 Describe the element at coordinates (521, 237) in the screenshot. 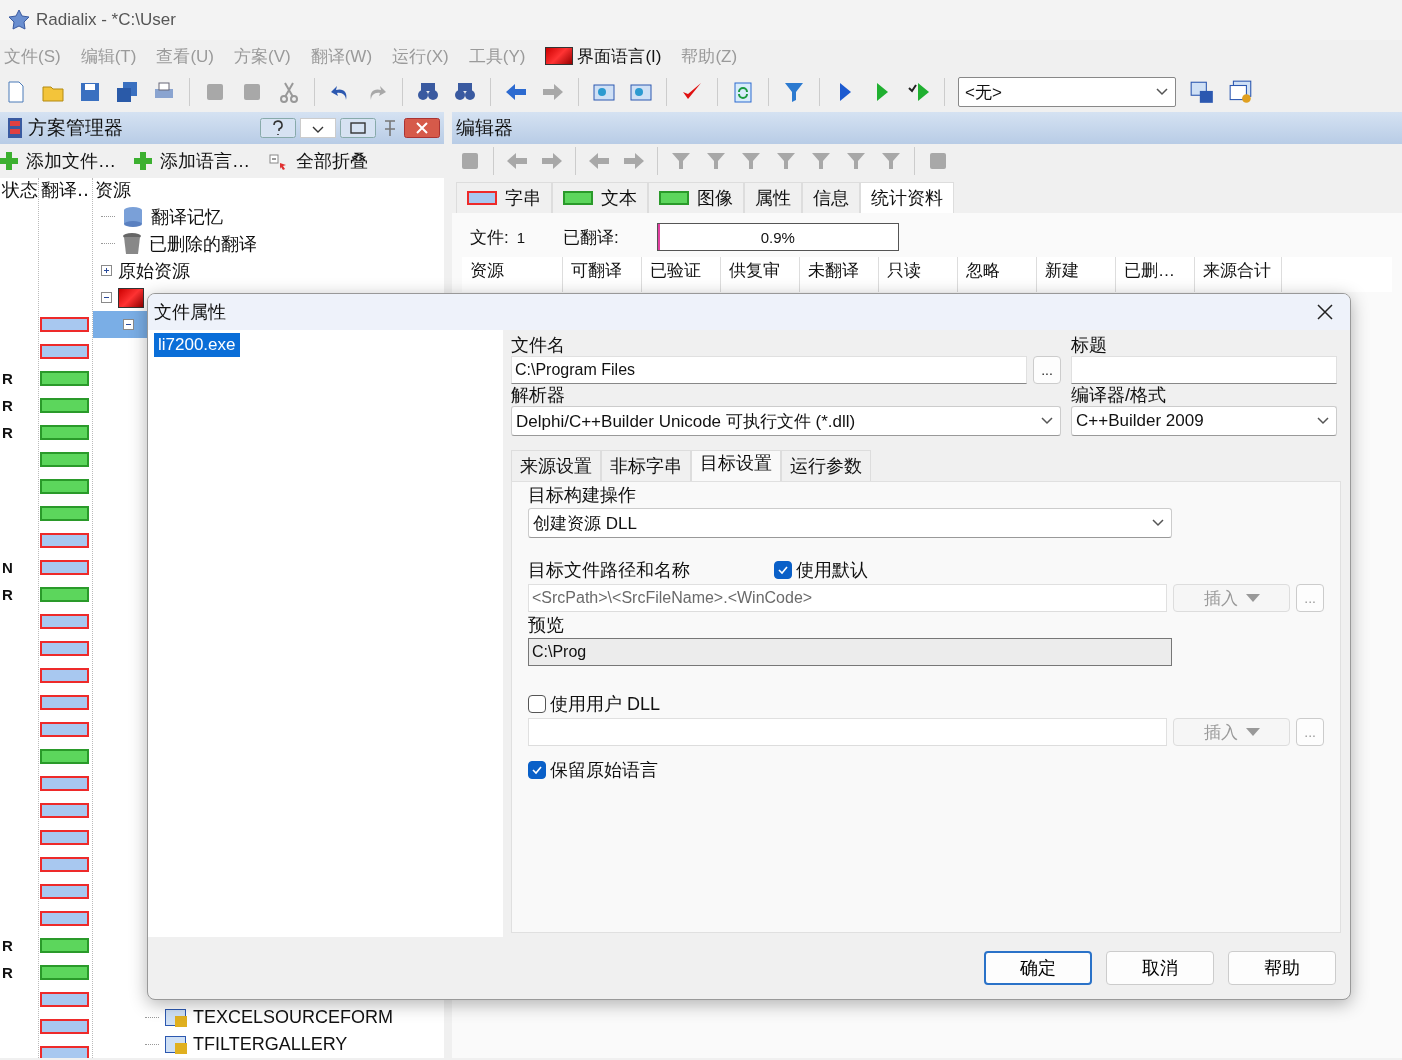

I see `files-count: 1` at that location.